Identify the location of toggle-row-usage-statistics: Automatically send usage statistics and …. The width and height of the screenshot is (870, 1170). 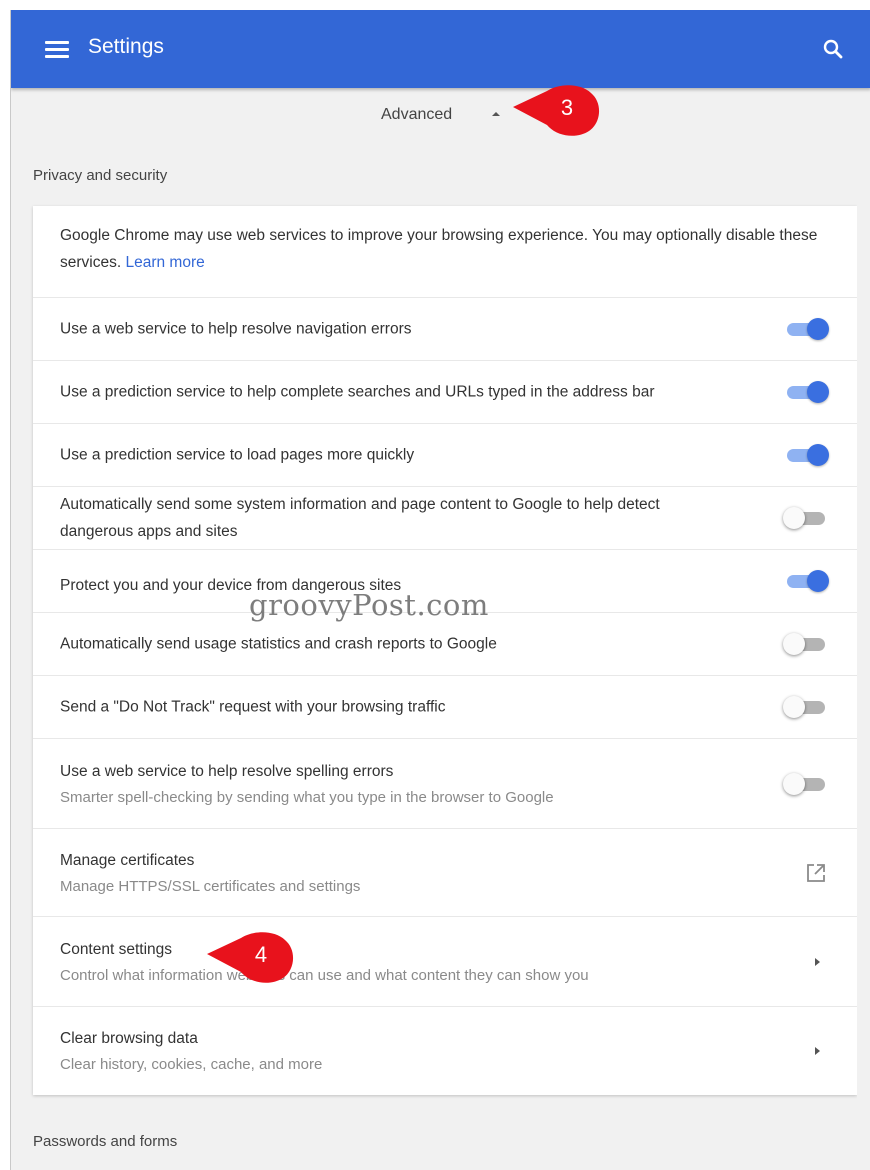
(445, 644).